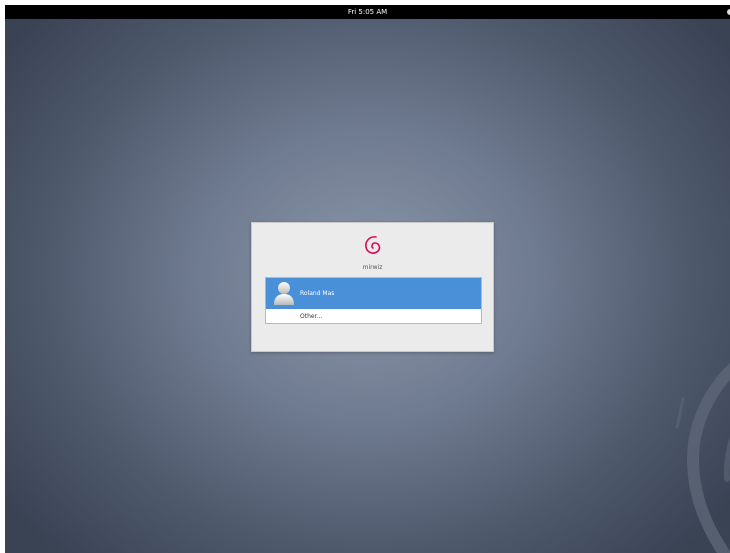  What do you see at coordinates (373, 293) in the screenshot?
I see `user-row-roland-mas: Roland Mas` at bounding box center [373, 293].